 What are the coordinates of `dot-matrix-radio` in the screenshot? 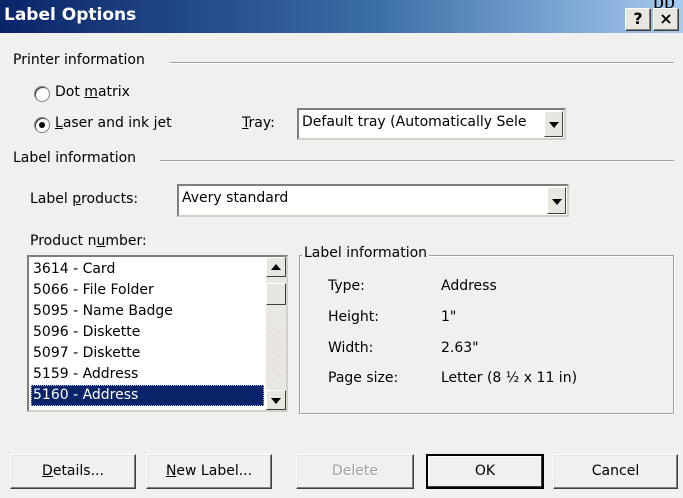 It's located at (42, 94).